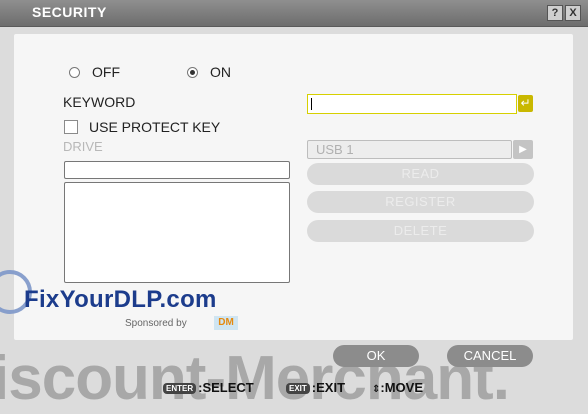  I want to click on off-label: OFF, so click(106, 72).